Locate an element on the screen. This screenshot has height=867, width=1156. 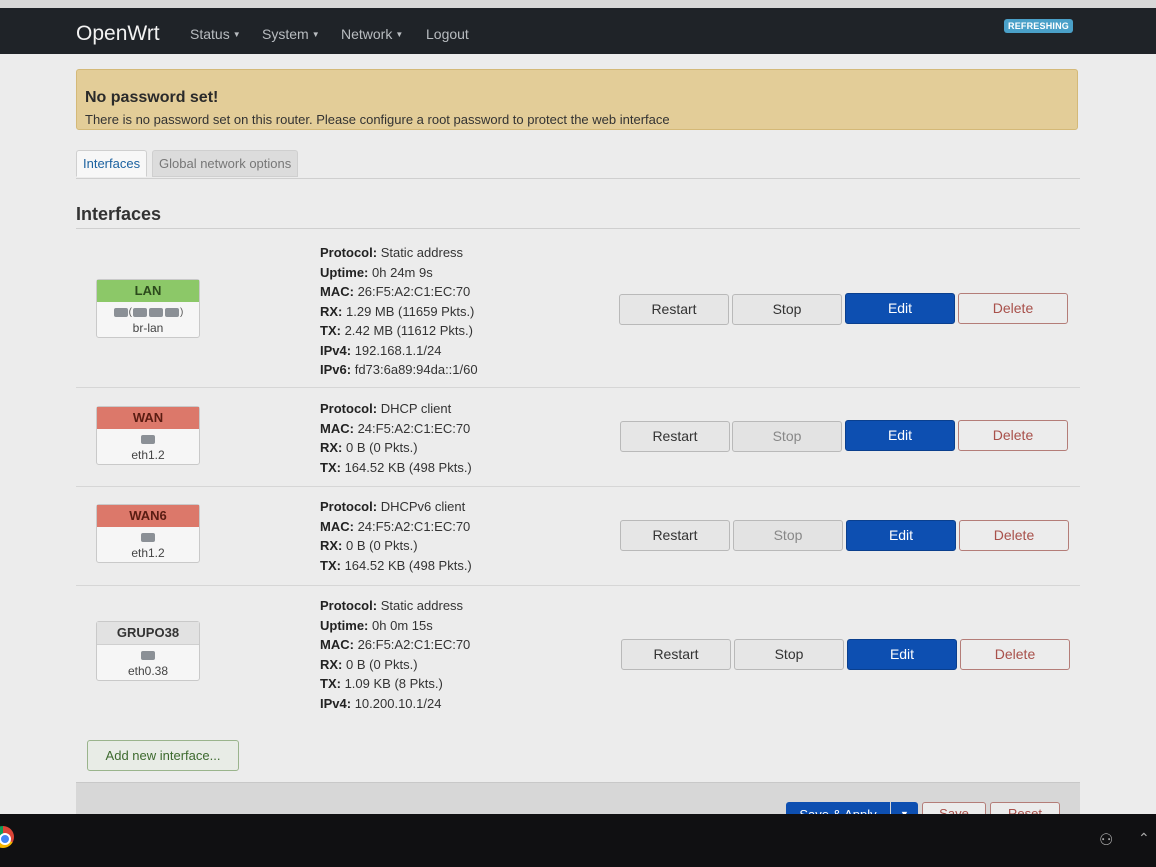
detail-line: RX: 1.29 MB (11659 Pkts.) is located at coordinates (397, 311).